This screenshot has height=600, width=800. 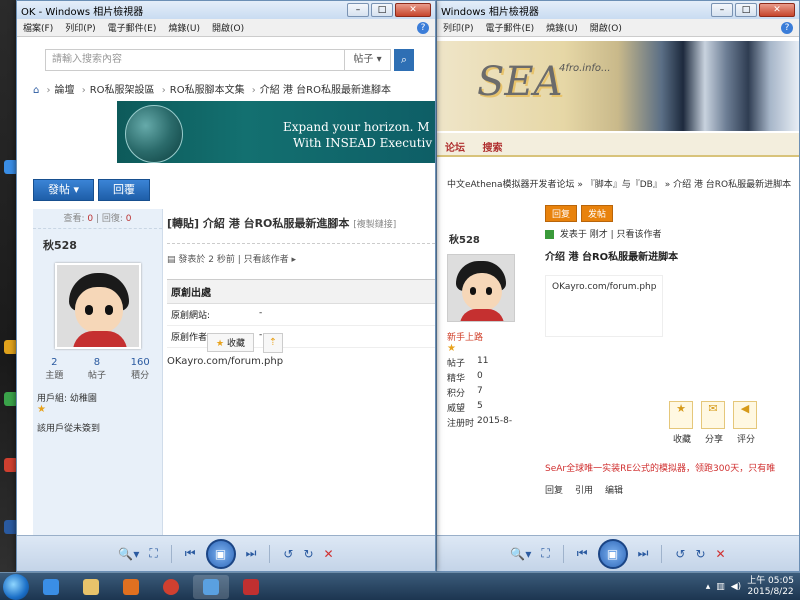 I want to click on reply-button: 回覆, so click(x=124, y=190).